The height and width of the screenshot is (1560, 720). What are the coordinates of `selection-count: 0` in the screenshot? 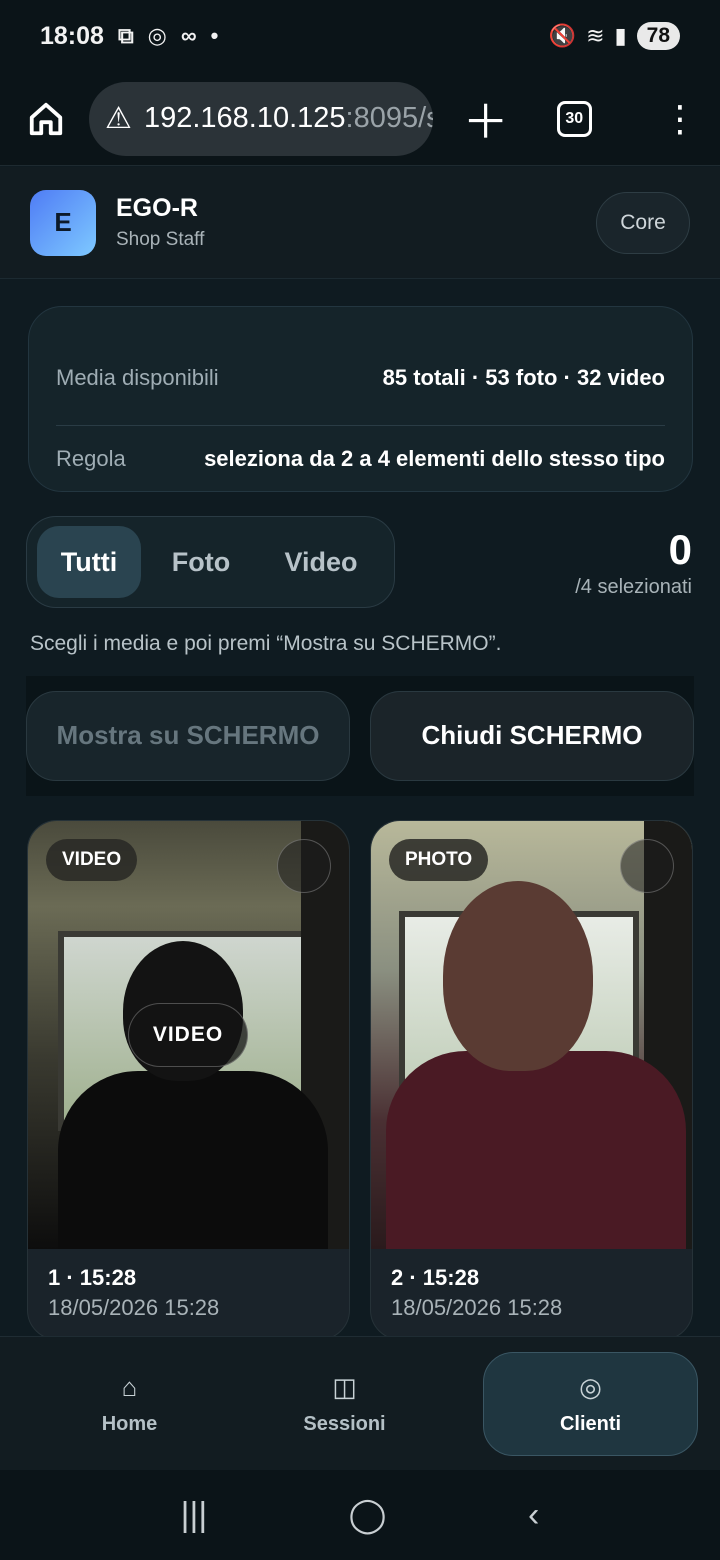 It's located at (680, 549).